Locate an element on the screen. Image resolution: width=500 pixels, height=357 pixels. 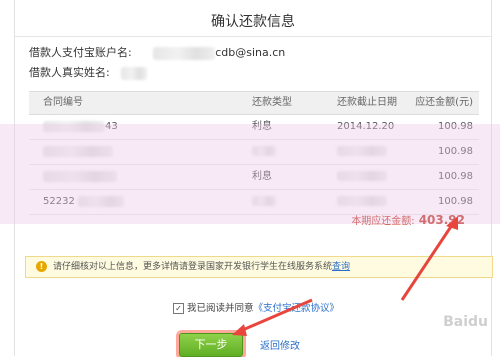
total-due: 本期应还金额: 403.92 is located at coordinates (408, 219).